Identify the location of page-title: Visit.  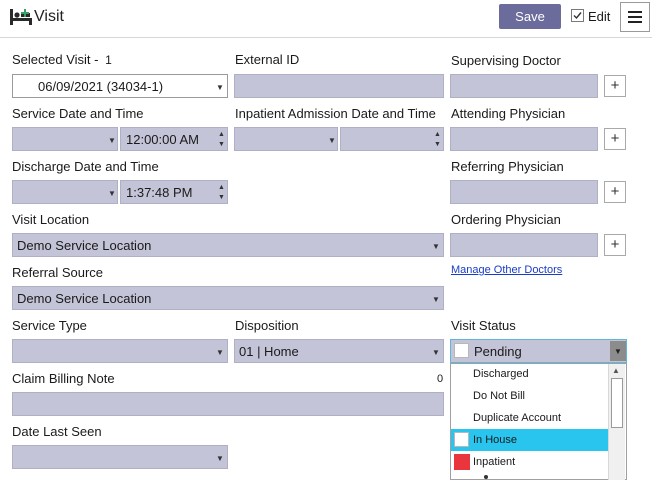
(49, 16).